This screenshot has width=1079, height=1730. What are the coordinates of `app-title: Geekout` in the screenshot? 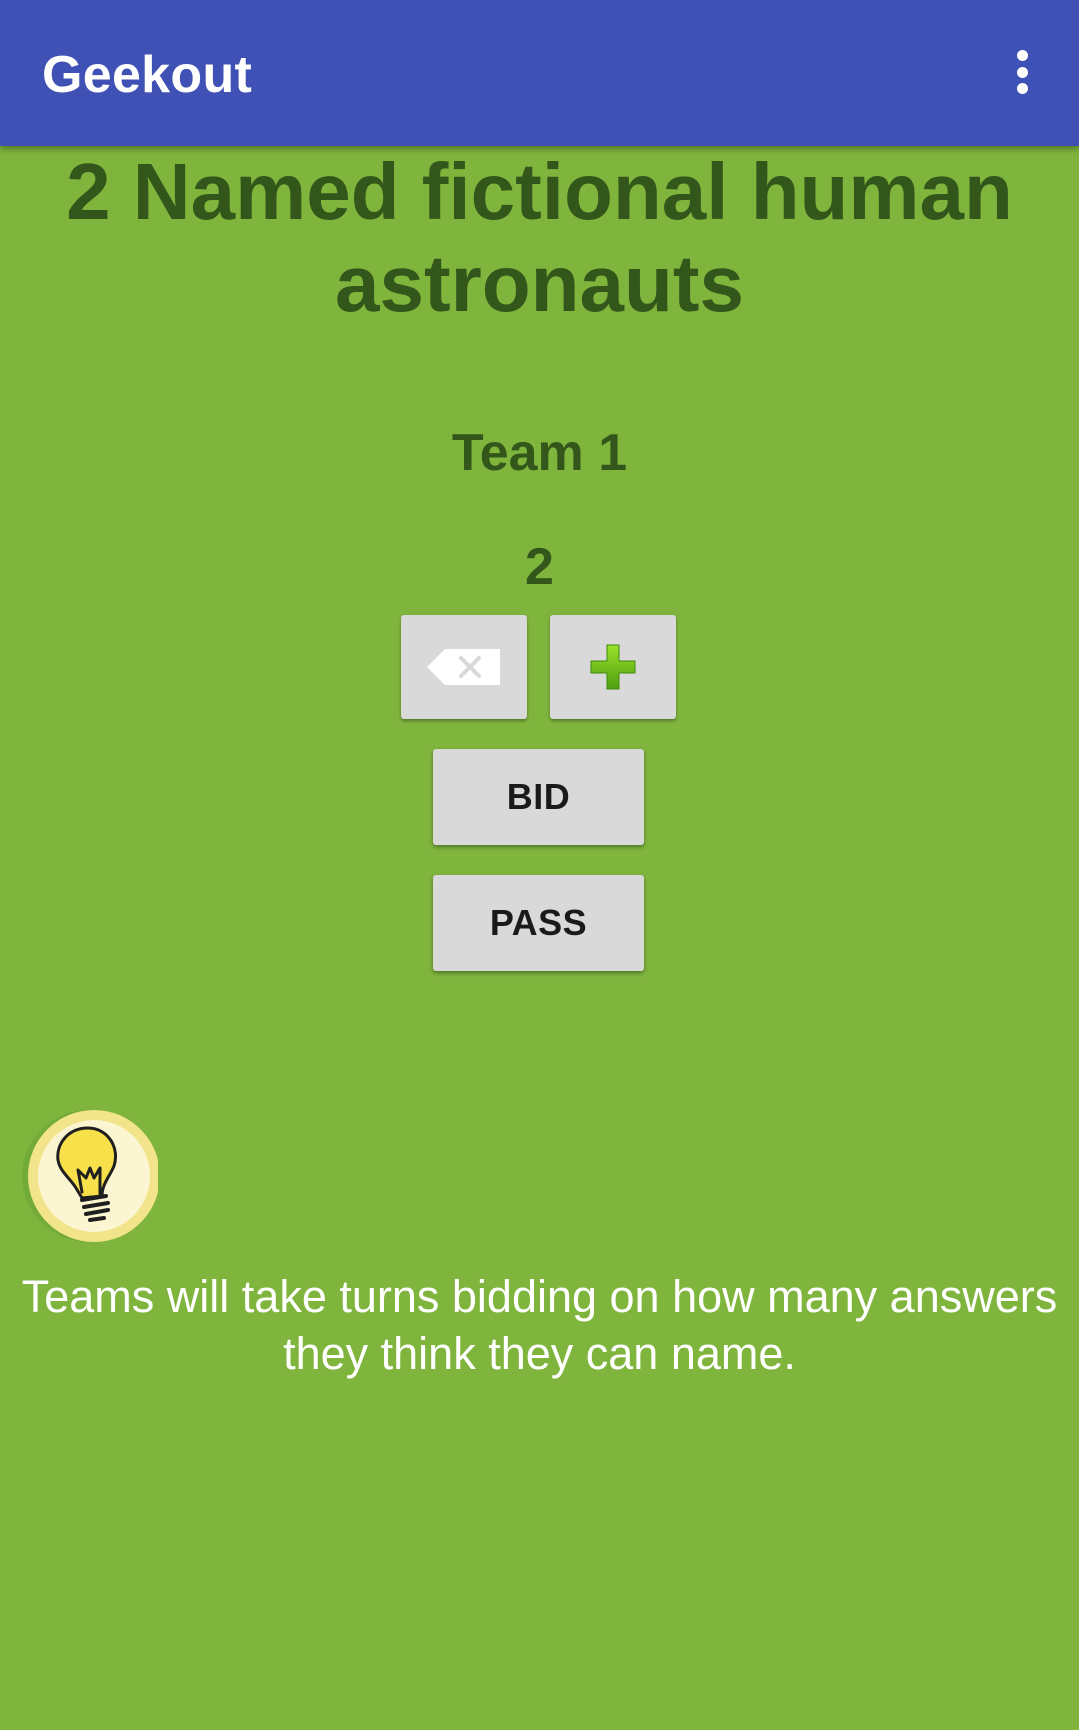 It's located at (147, 75).